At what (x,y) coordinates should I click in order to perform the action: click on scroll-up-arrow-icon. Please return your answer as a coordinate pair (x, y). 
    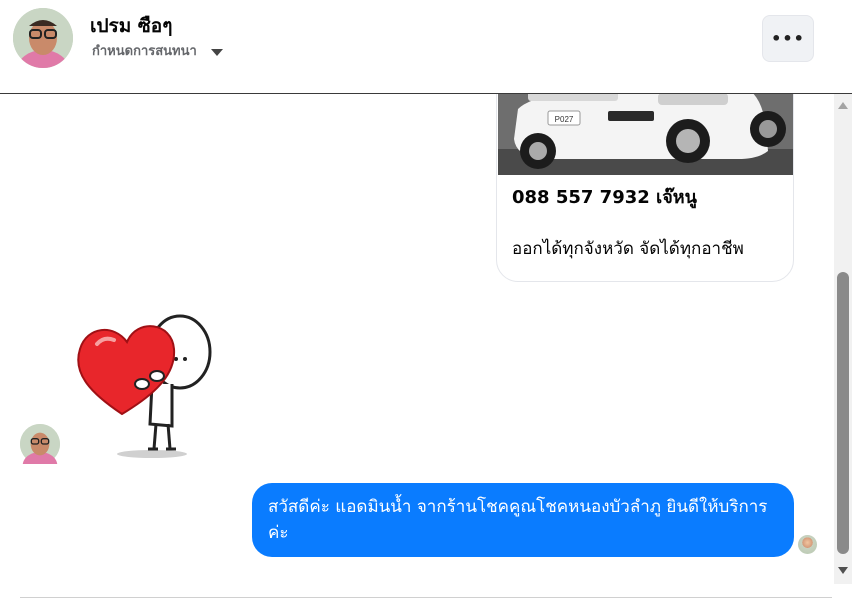
    Looking at the image, I should click on (843, 105).